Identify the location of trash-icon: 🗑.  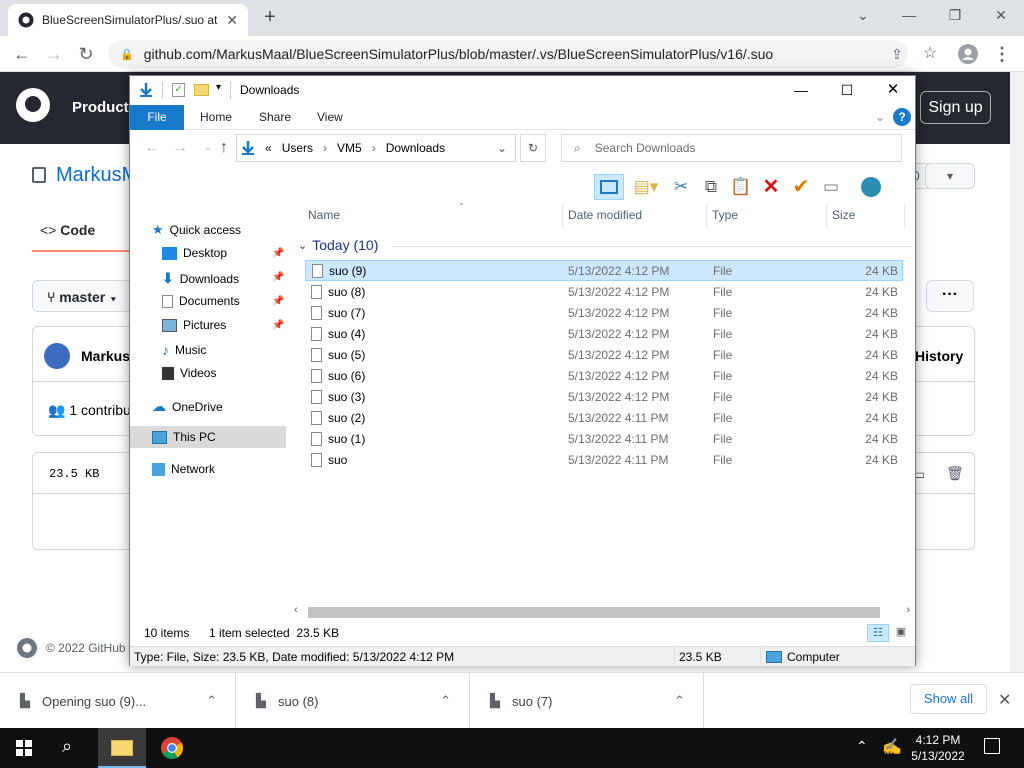
(955, 473).